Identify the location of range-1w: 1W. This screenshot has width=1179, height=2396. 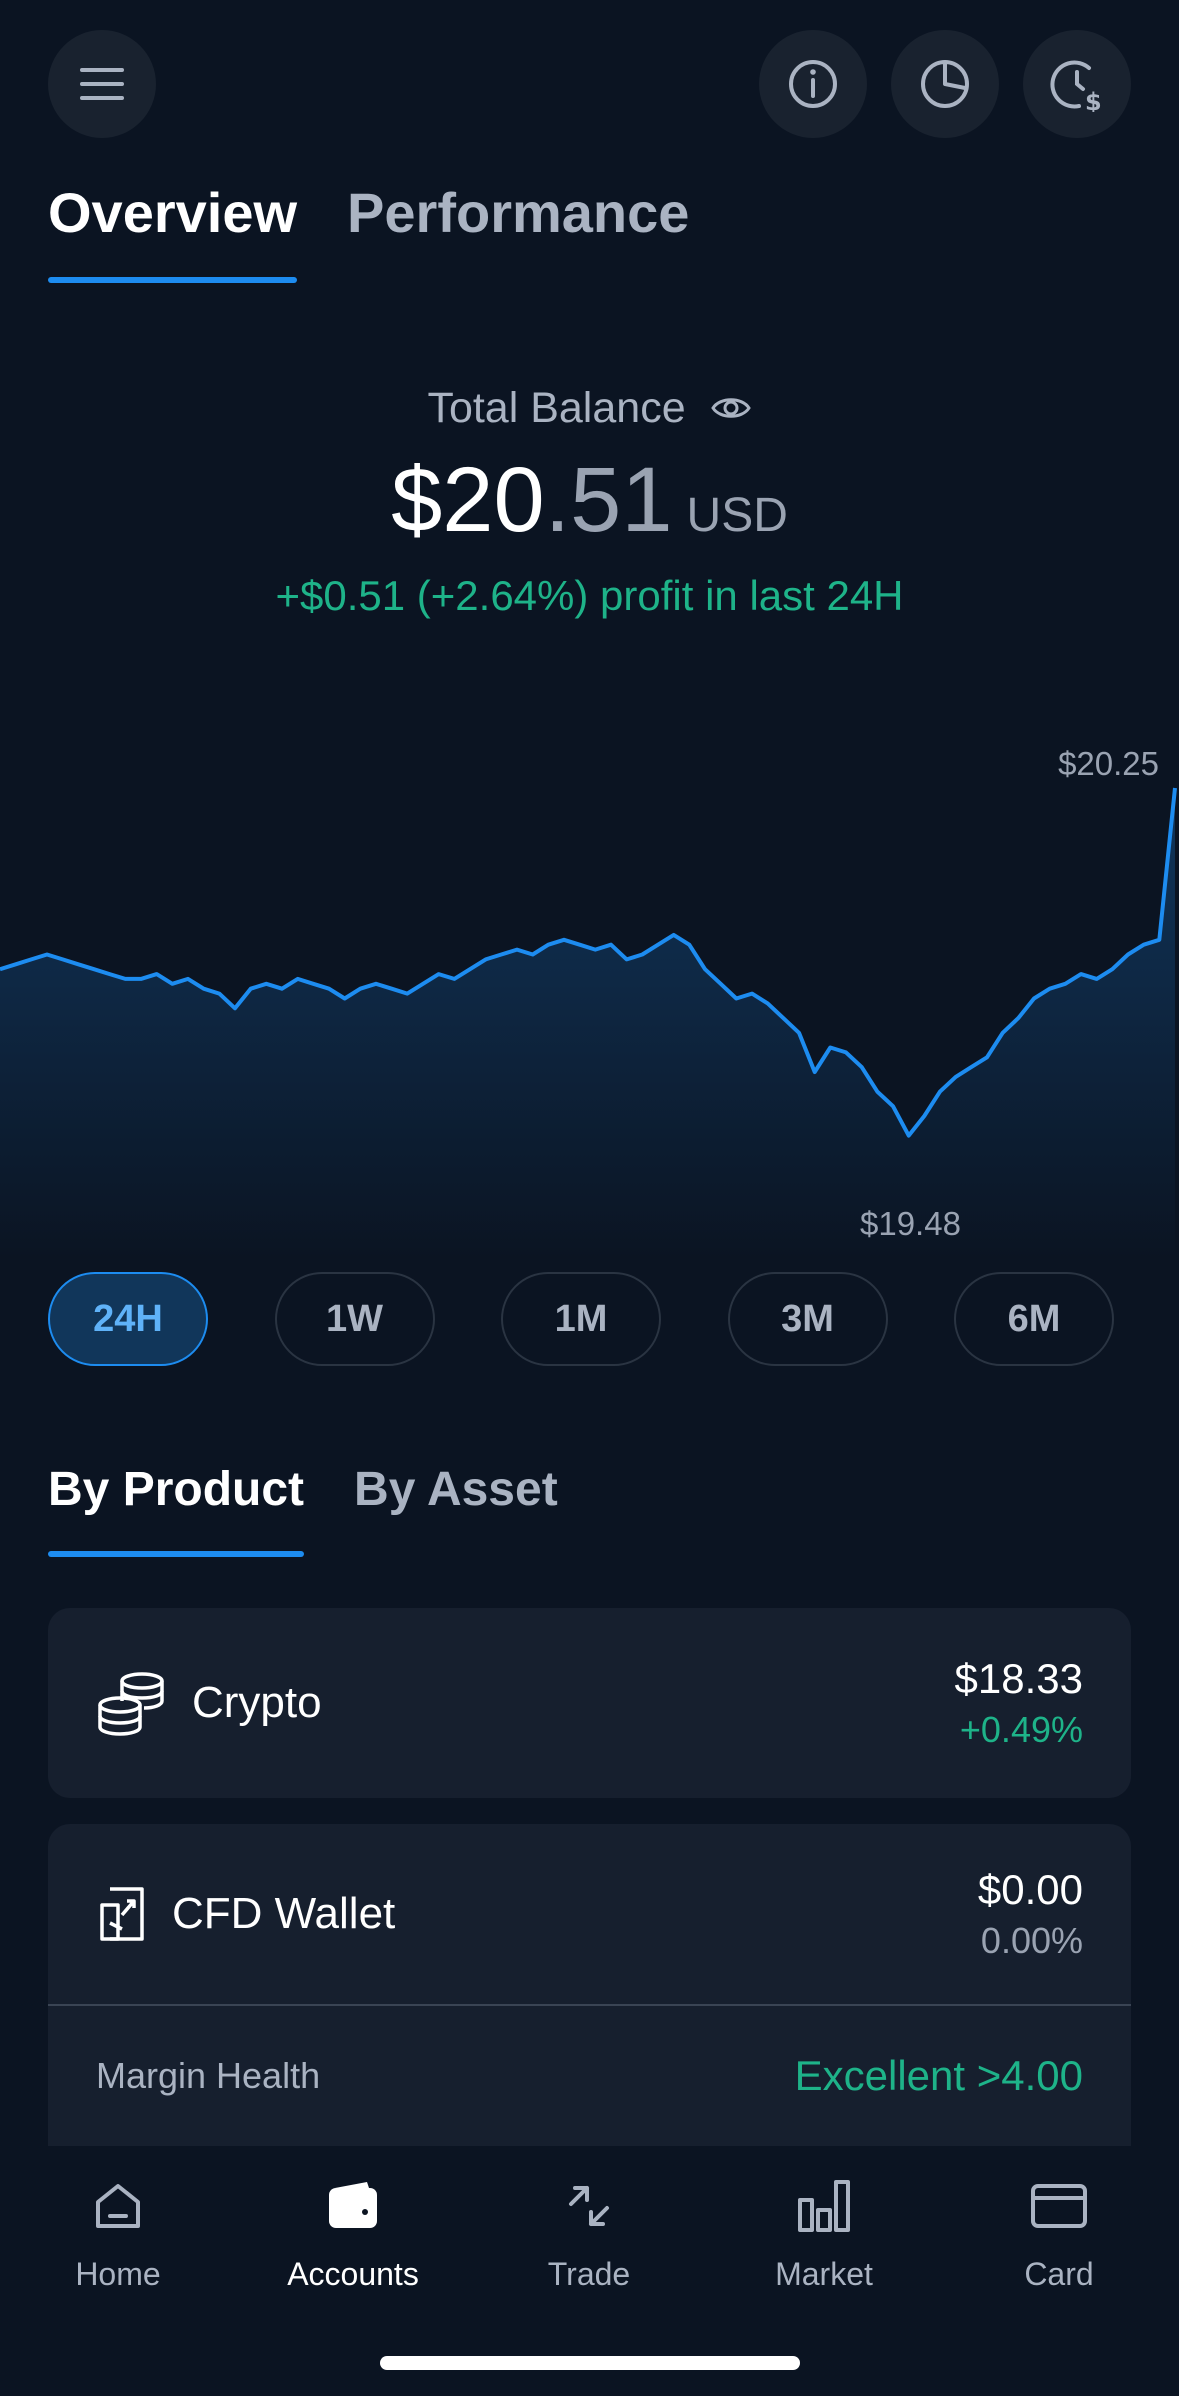
(354, 1319).